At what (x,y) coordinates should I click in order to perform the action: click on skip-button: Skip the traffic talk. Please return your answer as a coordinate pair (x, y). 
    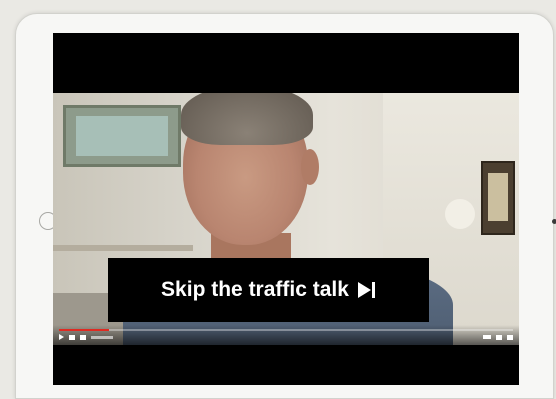
    Looking at the image, I should click on (268, 290).